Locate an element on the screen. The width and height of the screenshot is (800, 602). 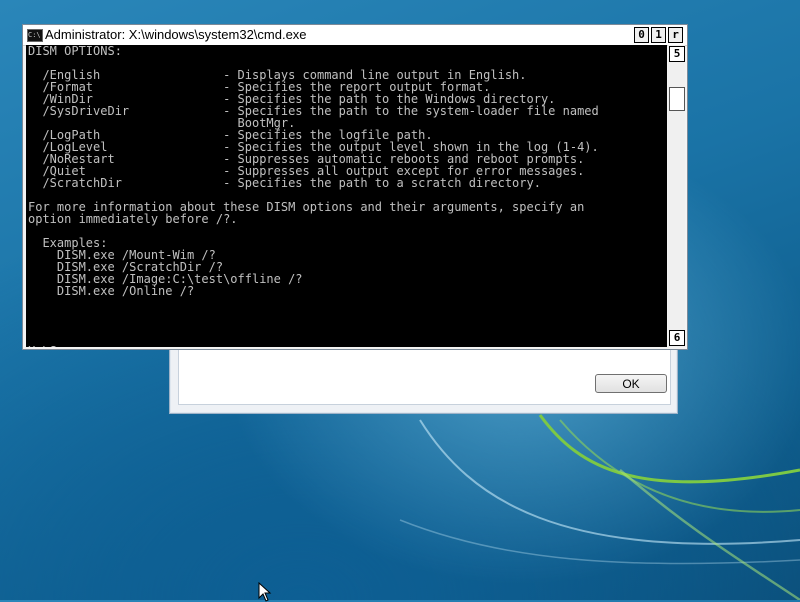
minimize-button: 0 is located at coordinates (641, 35).